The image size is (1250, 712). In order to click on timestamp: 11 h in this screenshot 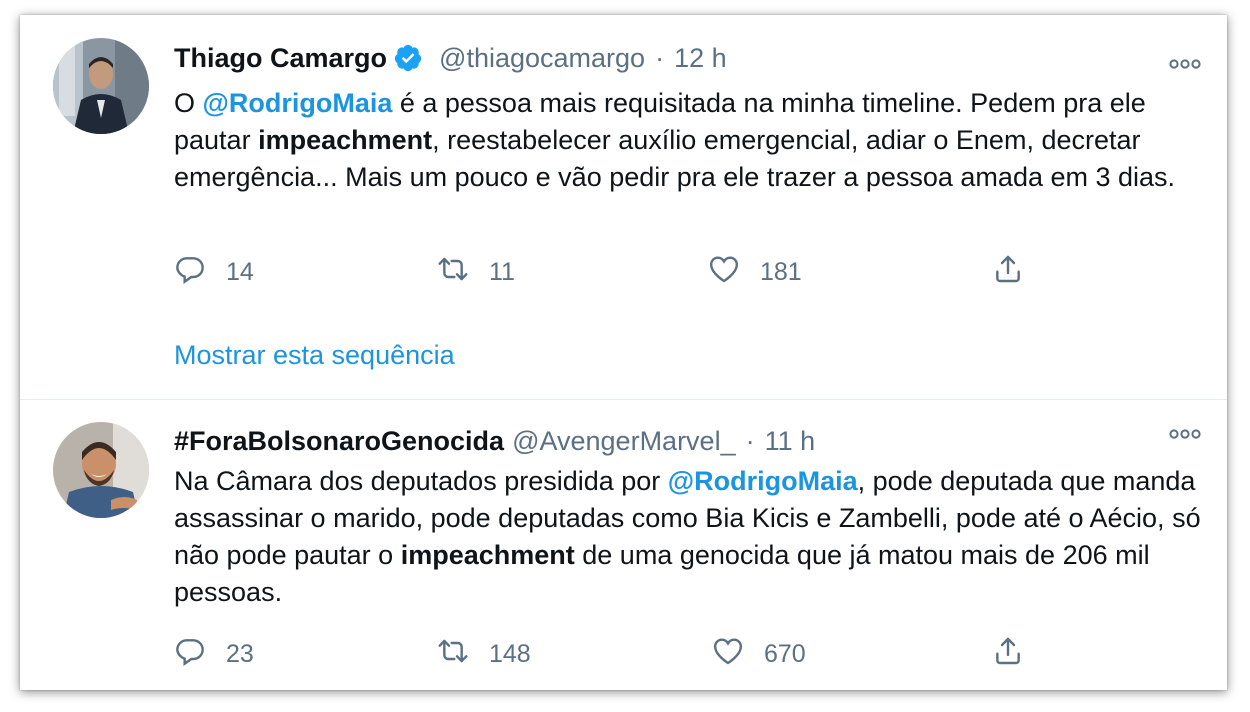, I will do `click(790, 441)`.